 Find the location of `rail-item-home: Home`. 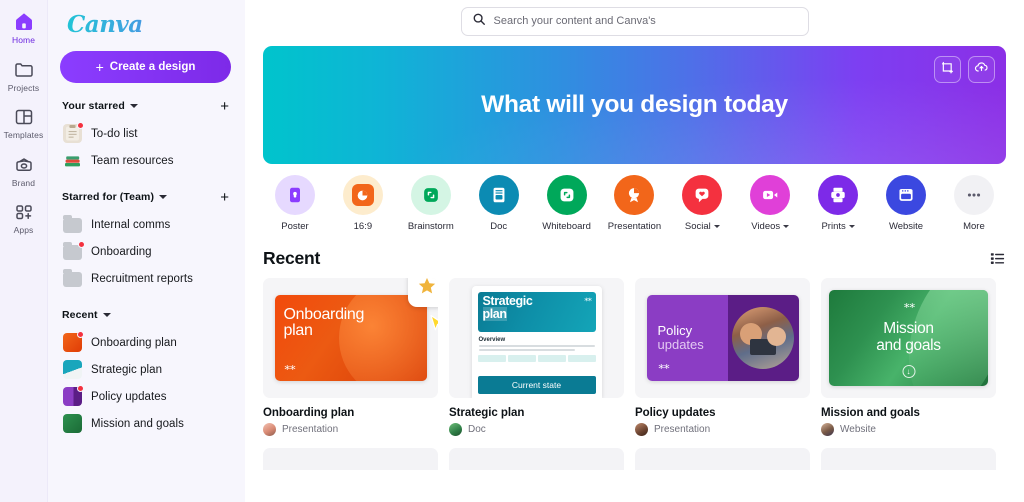

rail-item-home: Home is located at coordinates (24, 27).